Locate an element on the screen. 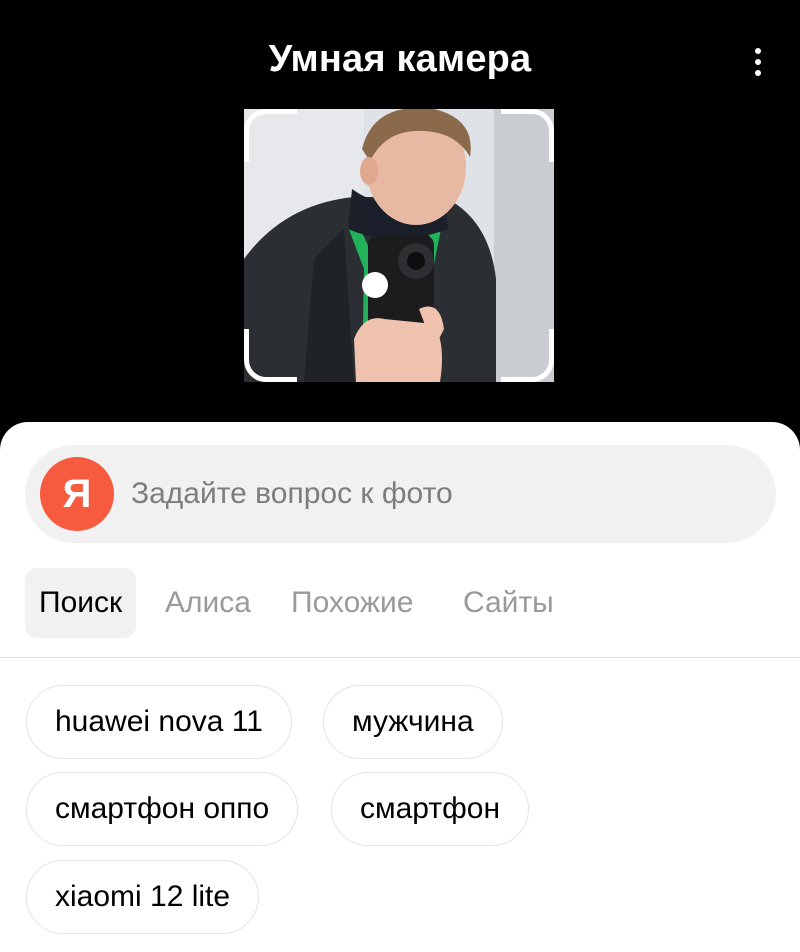  captured-photo is located at coordinates (399, 245).